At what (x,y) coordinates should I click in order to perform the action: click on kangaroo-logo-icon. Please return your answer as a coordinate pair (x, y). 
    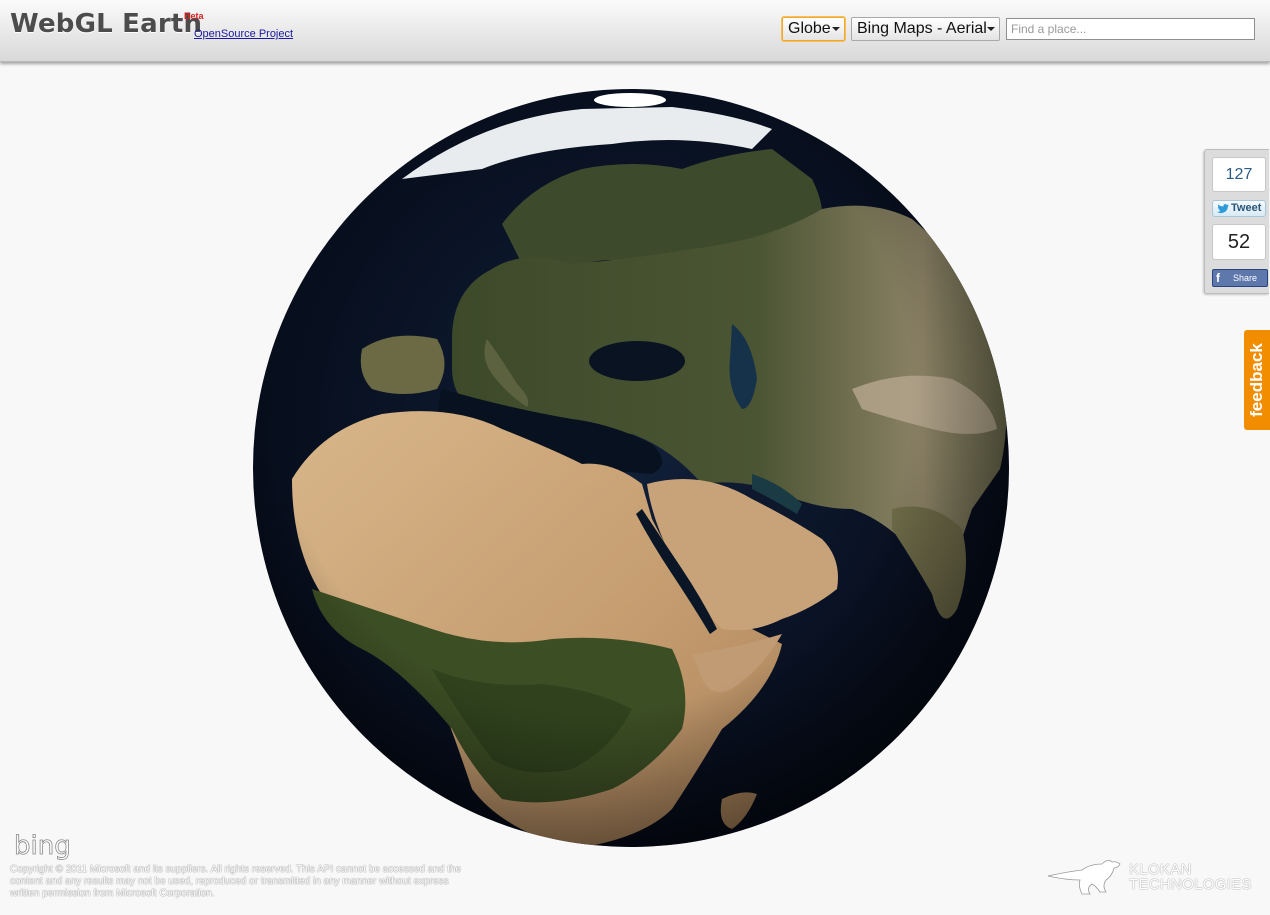
    Looking at the image, I should click on (1084, 877).